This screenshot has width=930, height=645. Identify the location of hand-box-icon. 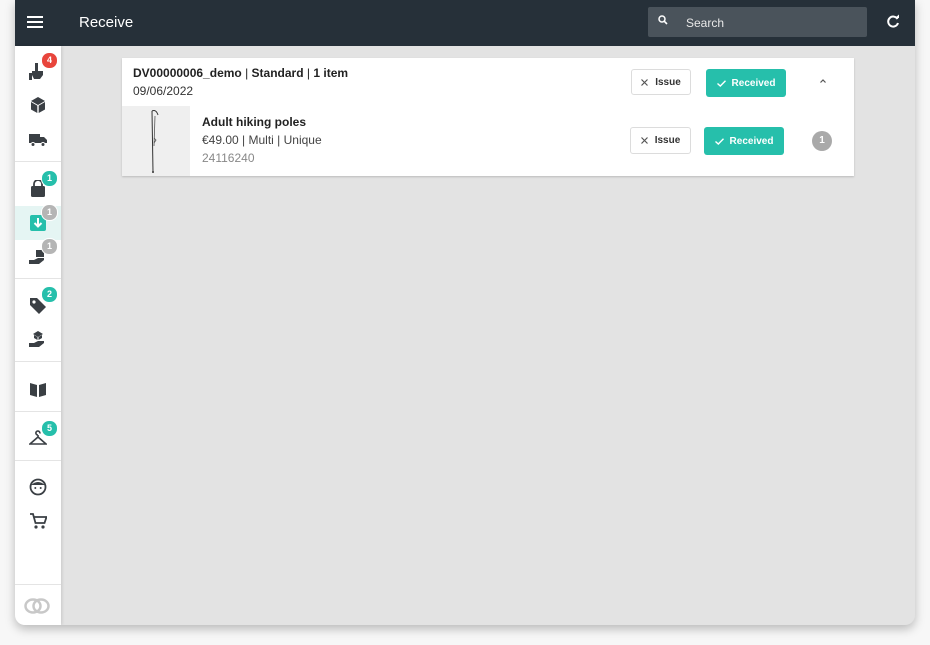
(36, 339).